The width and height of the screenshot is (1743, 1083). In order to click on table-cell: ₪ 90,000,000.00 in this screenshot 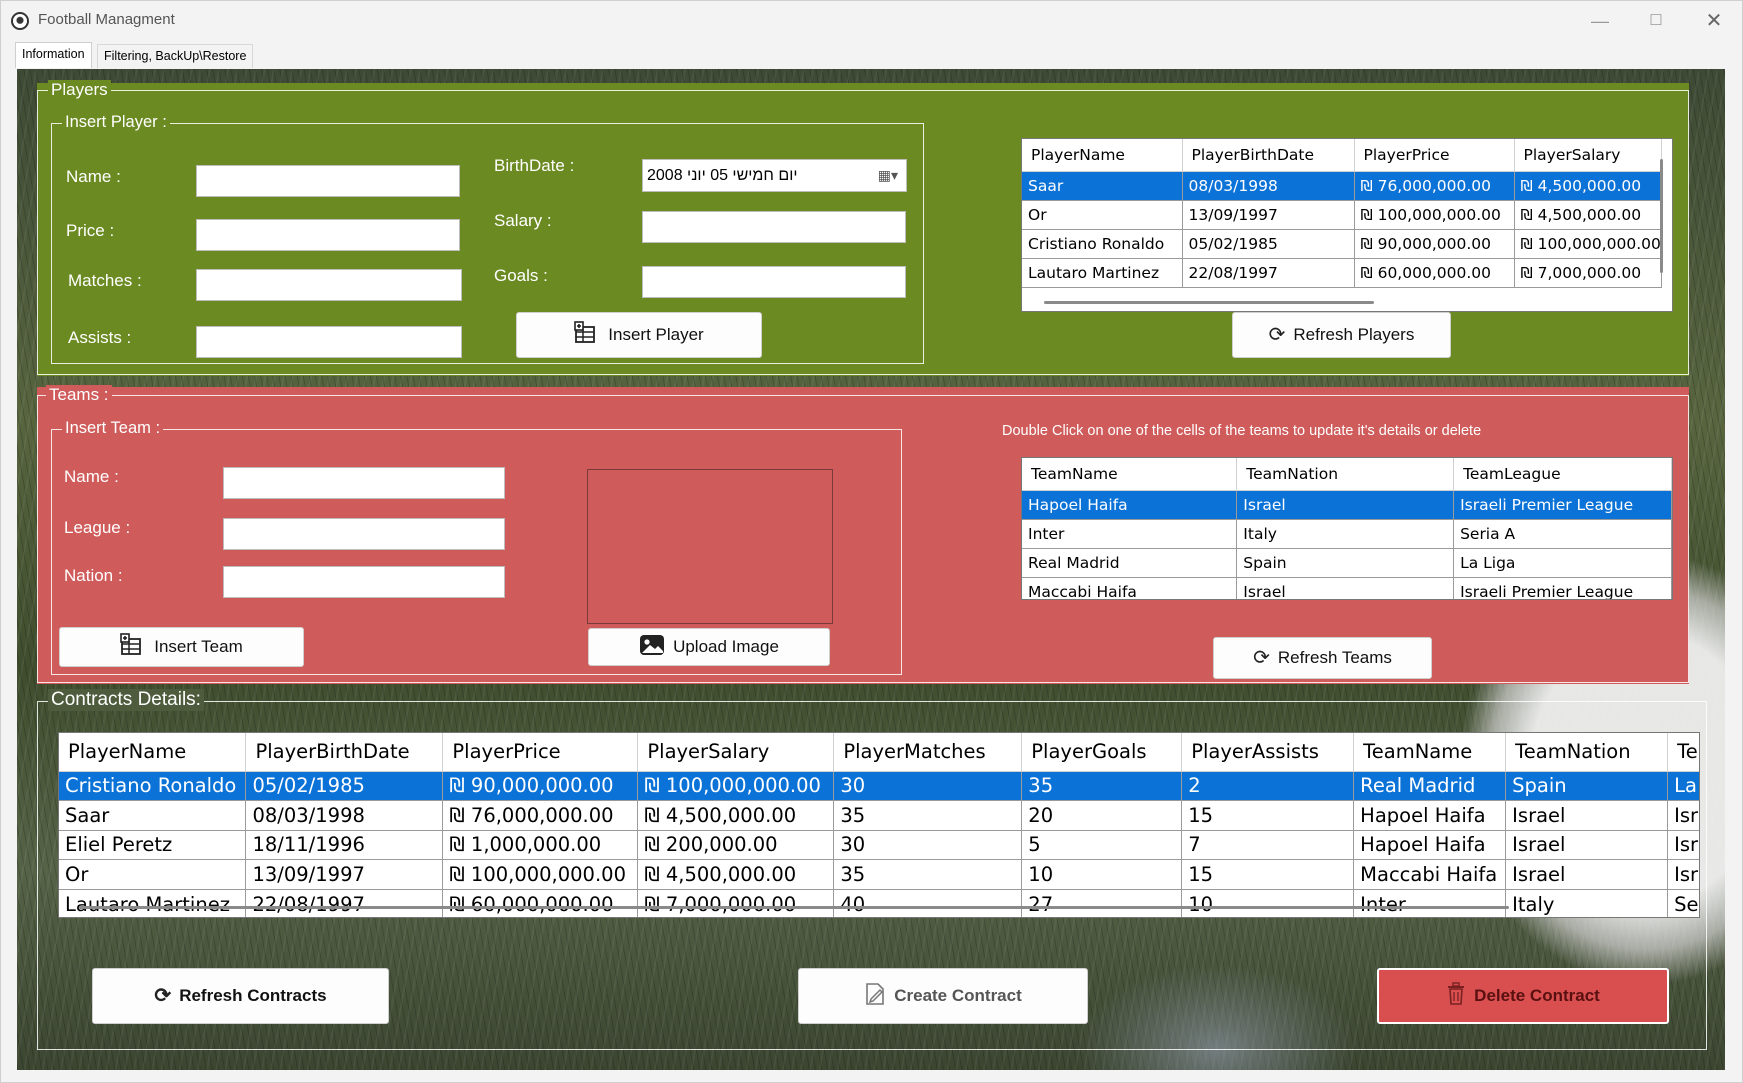, I will do `click(540, 786)`.